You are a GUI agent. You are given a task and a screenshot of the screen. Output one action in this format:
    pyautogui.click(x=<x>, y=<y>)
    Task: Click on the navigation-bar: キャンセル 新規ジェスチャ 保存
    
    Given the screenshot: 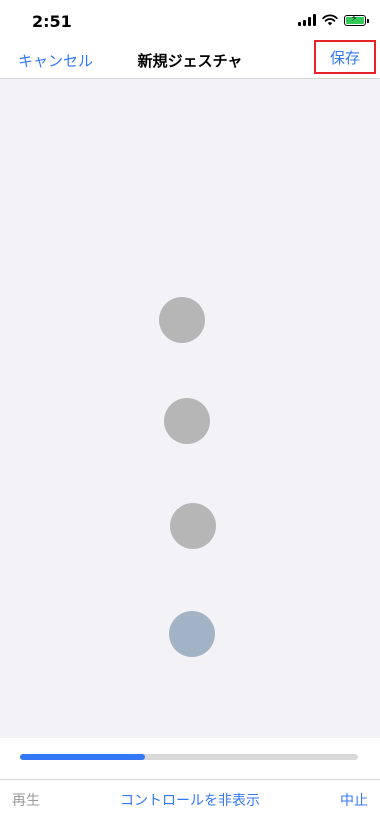 What is the action you would take?
    pyautogui.click(x=190, y=59)
    